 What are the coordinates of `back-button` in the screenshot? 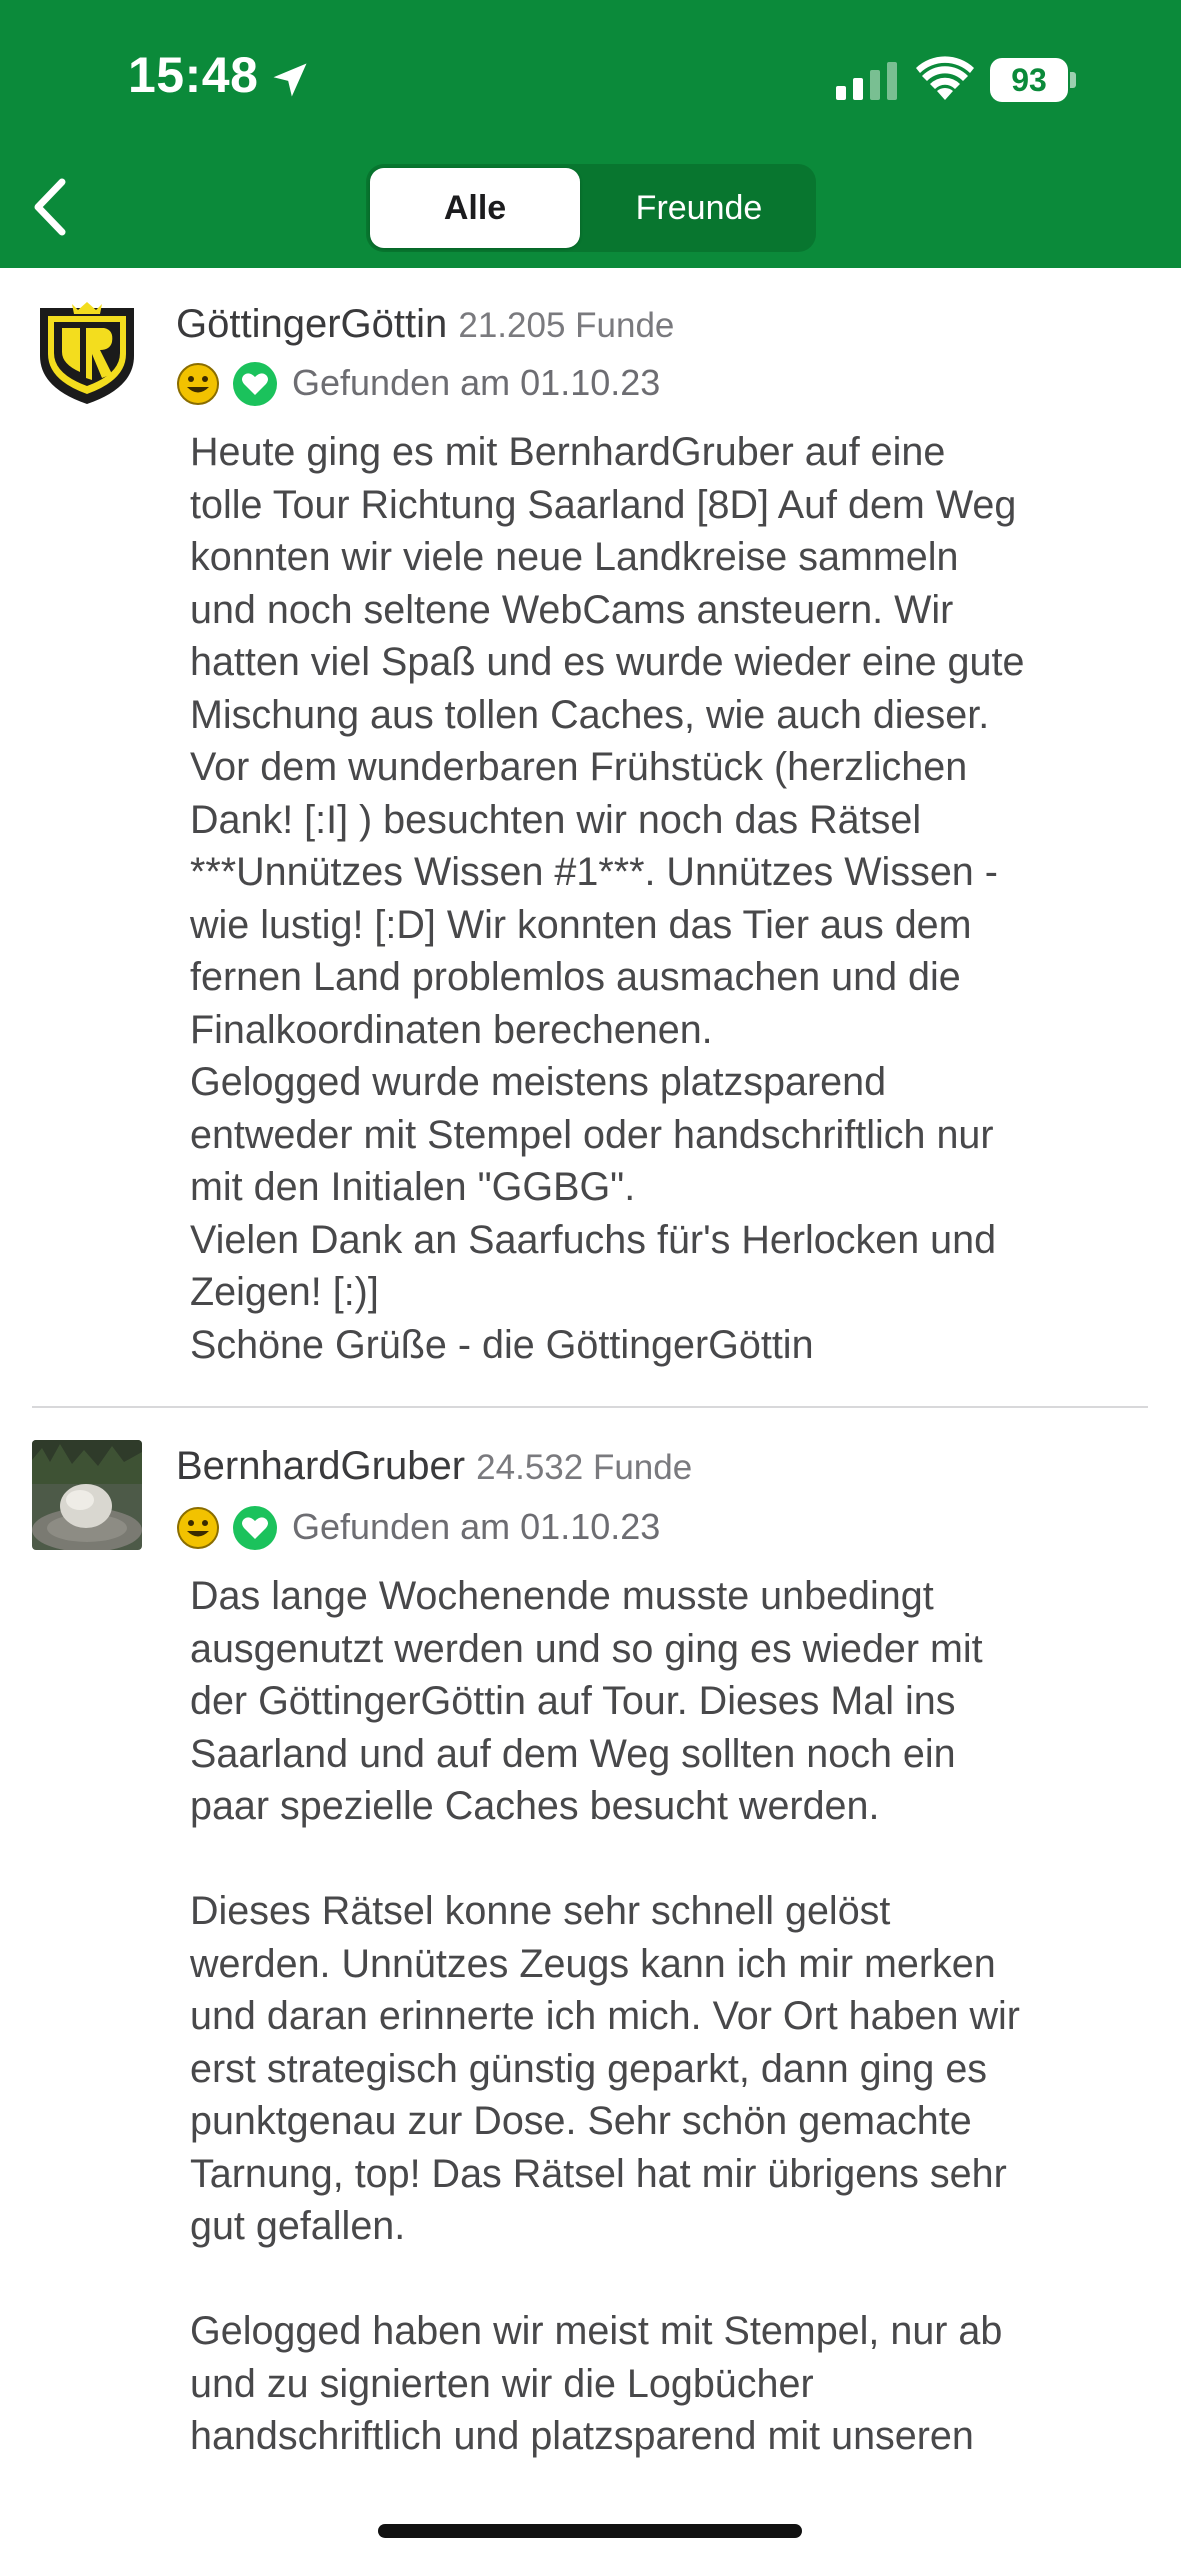 It's located at (54, 207).